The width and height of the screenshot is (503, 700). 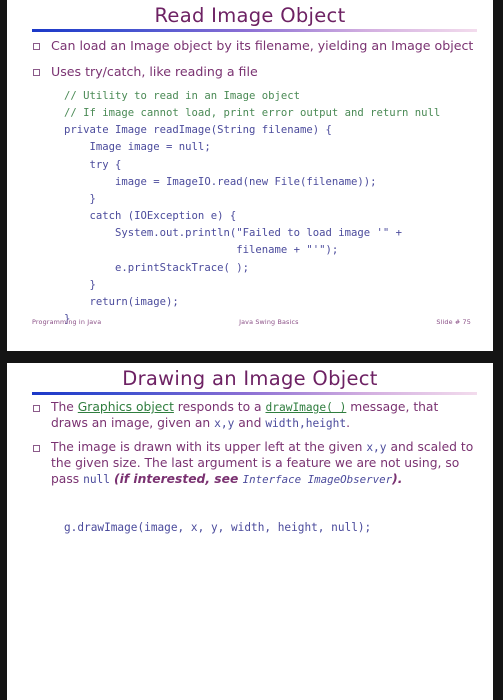 What do you see at coordinates (250, 422) in the screenshot?
I see `text-run-plain: and` at bounding box center [250, 422].